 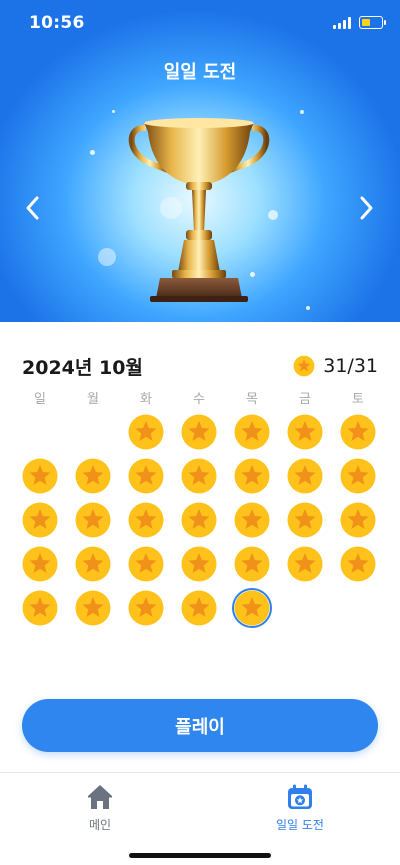 I want to click on calendar-header: 2024년 10월 31/31, so click(x=200, y=366).